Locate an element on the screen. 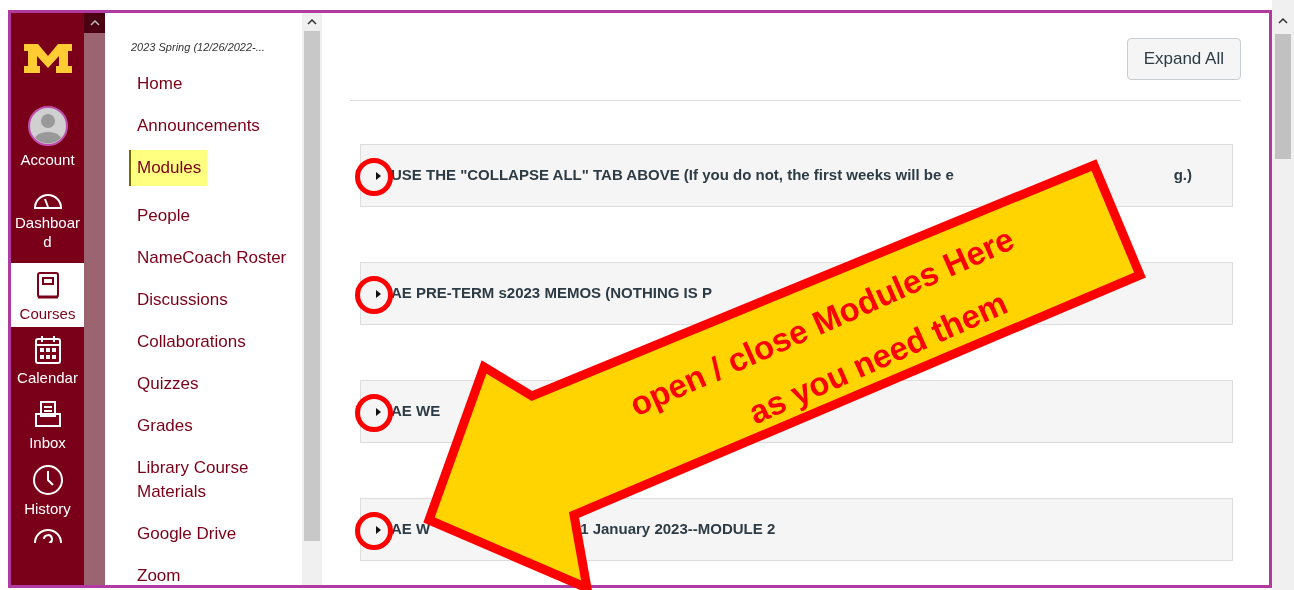 The image size is (1294, 590). course-nav-link: Google Drive is located at coordinates (187, 533).